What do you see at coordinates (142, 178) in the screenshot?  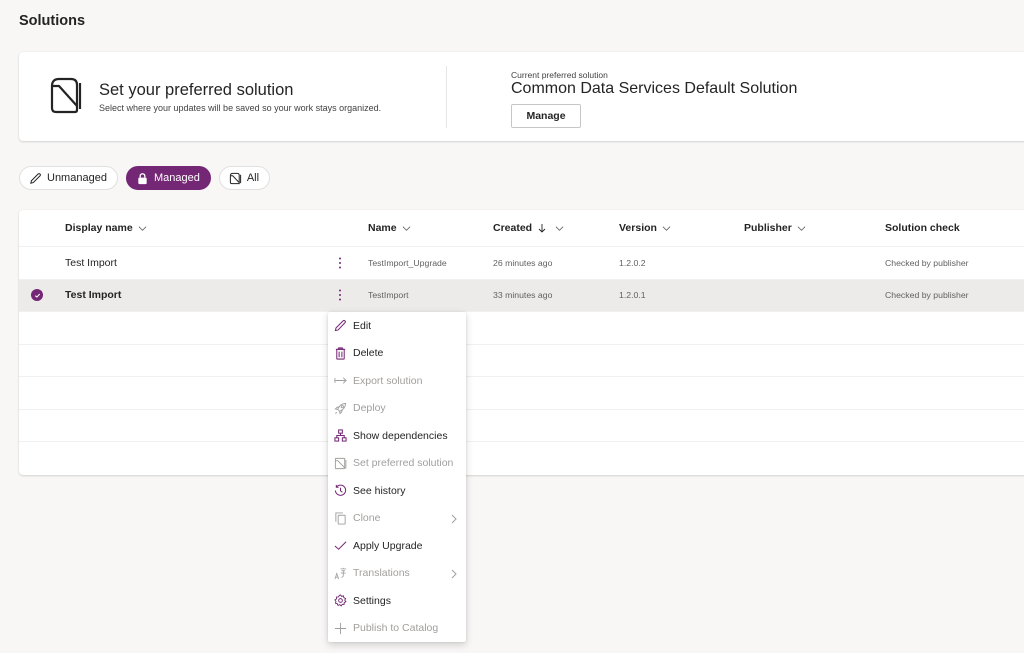 I see `lock-icon` at bounding box center [142, 178].